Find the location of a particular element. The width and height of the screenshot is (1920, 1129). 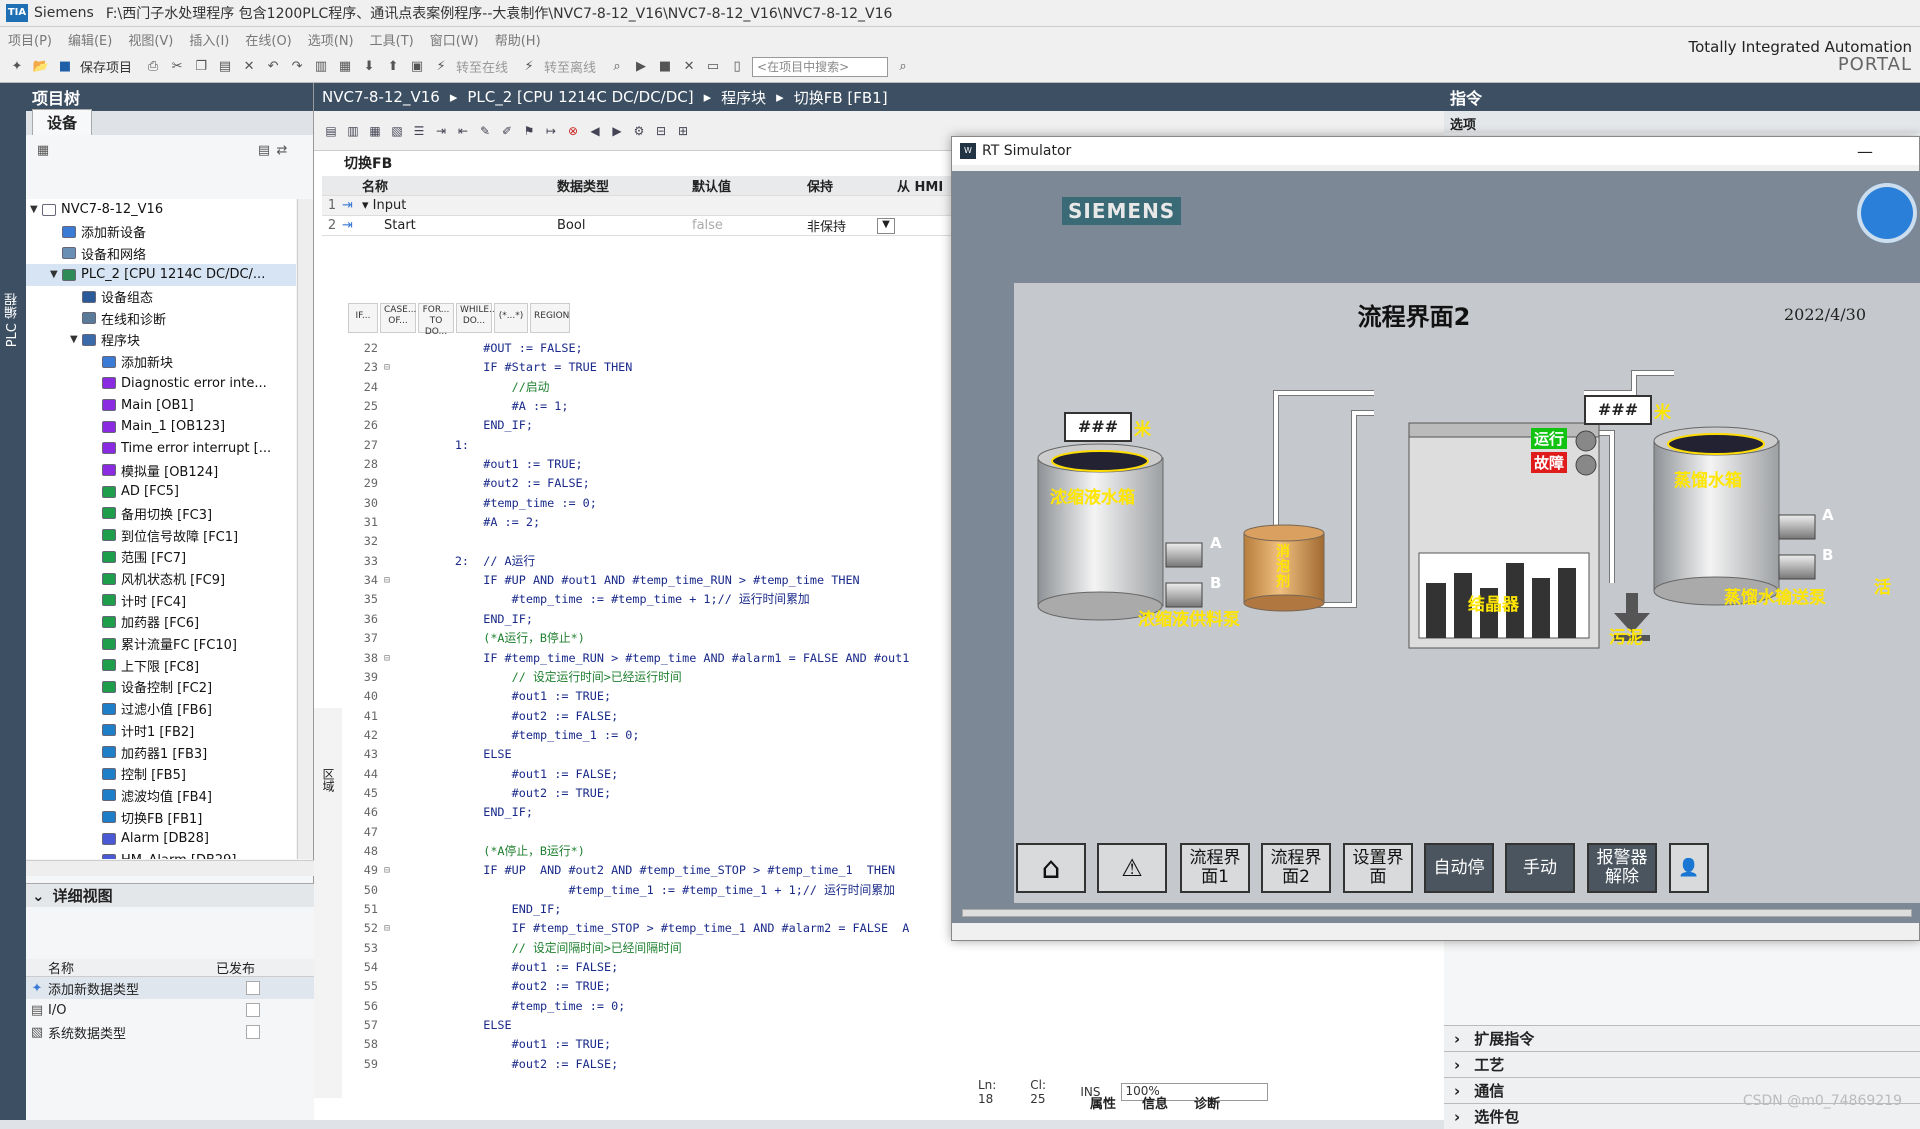

breadcrumb-block: 切换FB [FB1] is located at coordinates (841, 97).